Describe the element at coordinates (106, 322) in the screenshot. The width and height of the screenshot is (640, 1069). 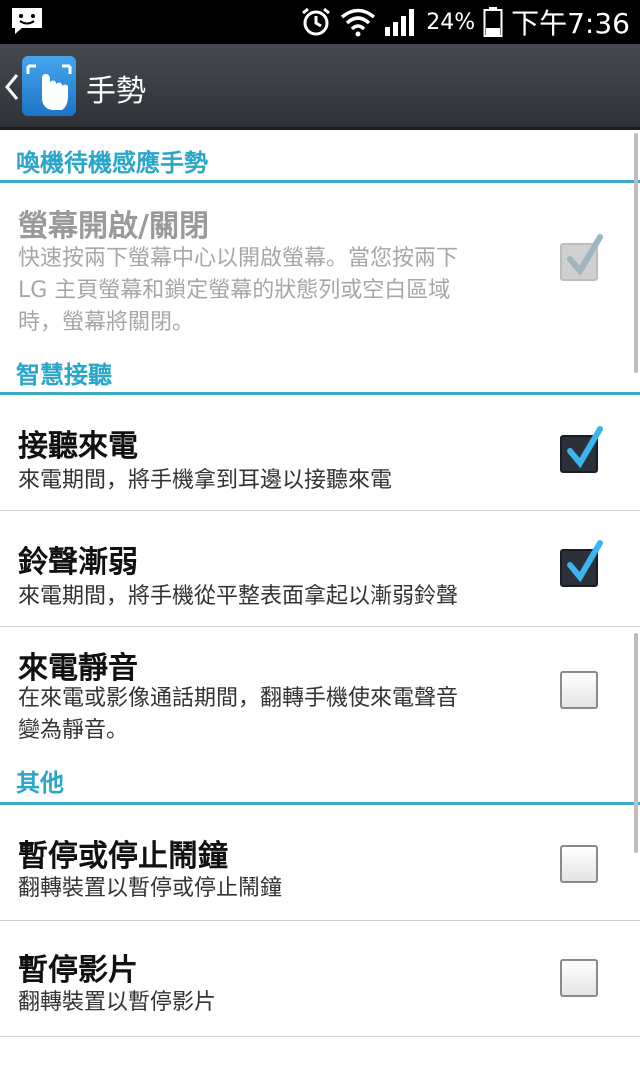
I see `summary-line: 時，螢幕將關閉。` at that location.